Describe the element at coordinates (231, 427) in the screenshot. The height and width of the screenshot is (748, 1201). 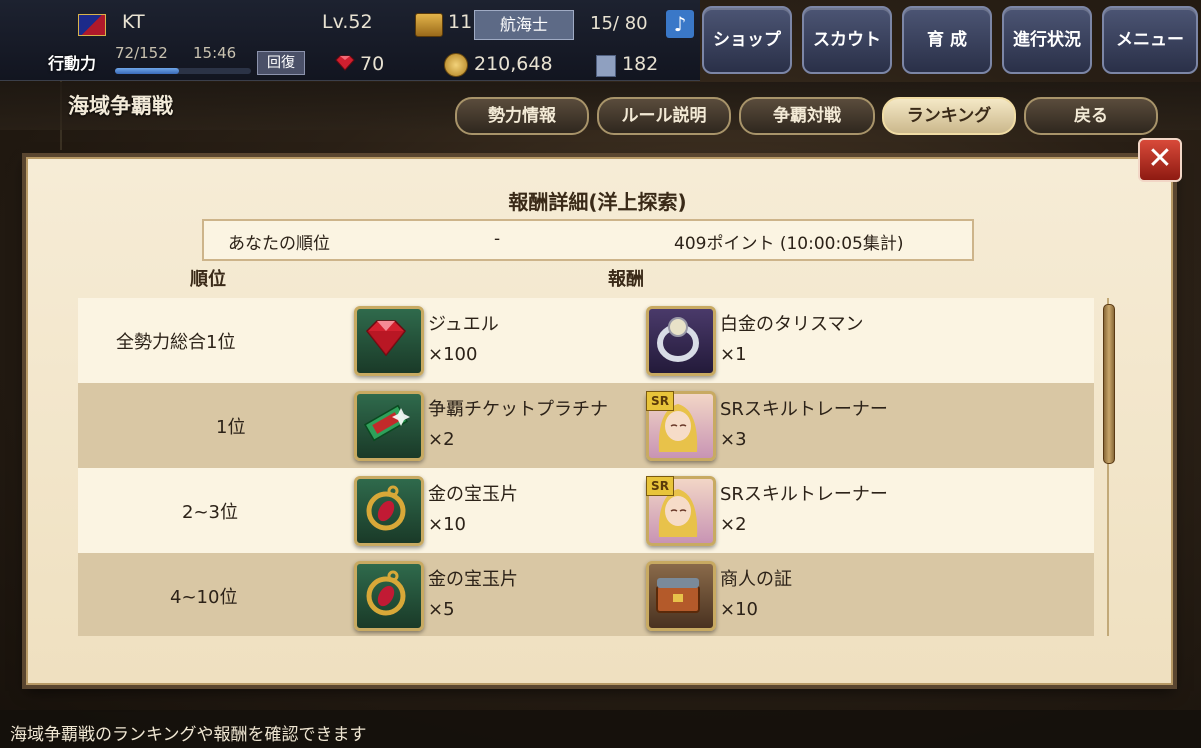
I see `rank-label: 1位` at that location.